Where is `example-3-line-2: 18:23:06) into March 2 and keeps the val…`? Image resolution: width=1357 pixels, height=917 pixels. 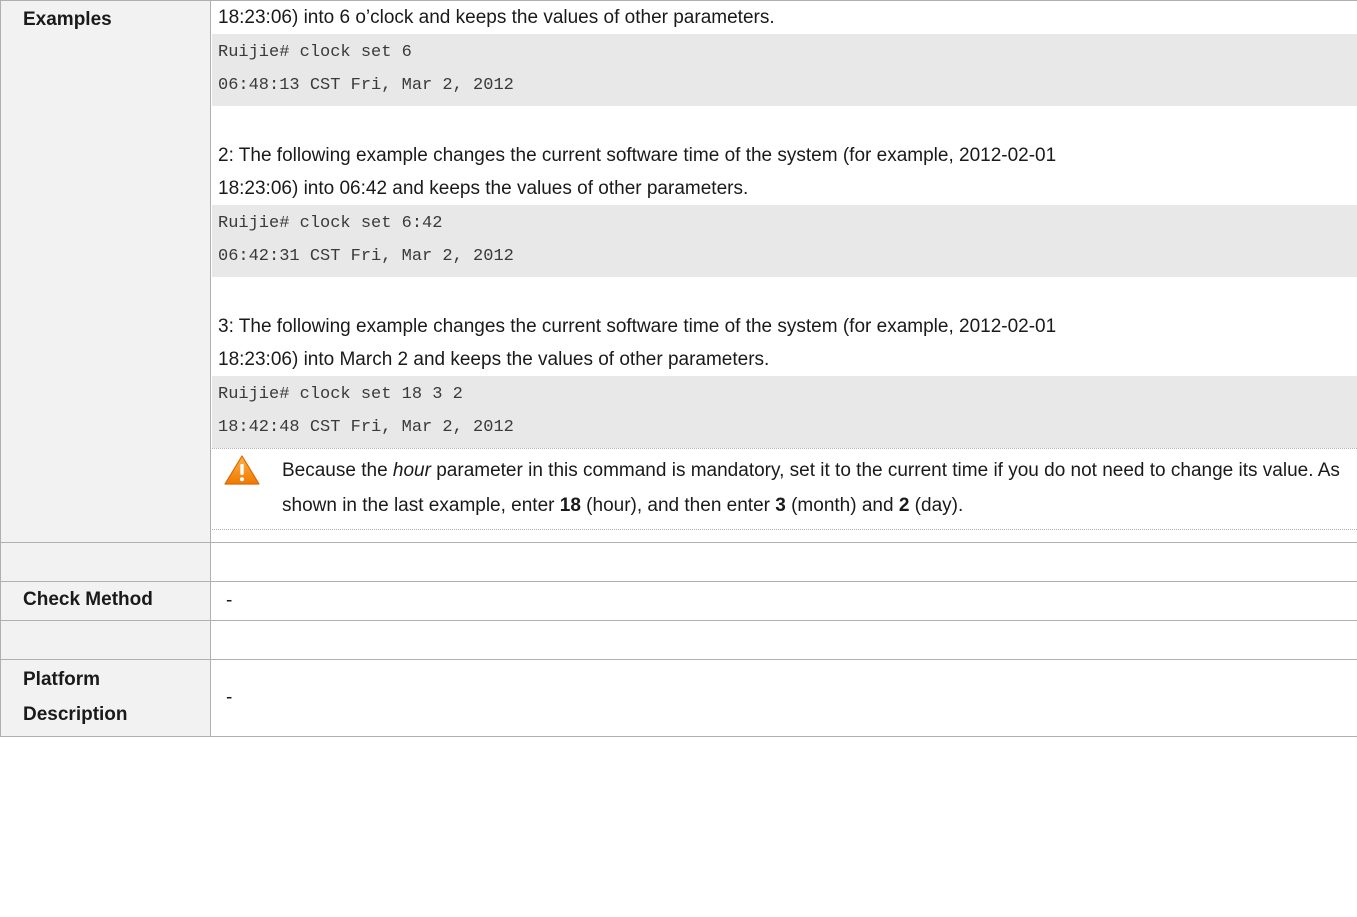 example-3-line-2: 18:23:06) into March 2 and keeps the val… is located at coordinates (494, 359).